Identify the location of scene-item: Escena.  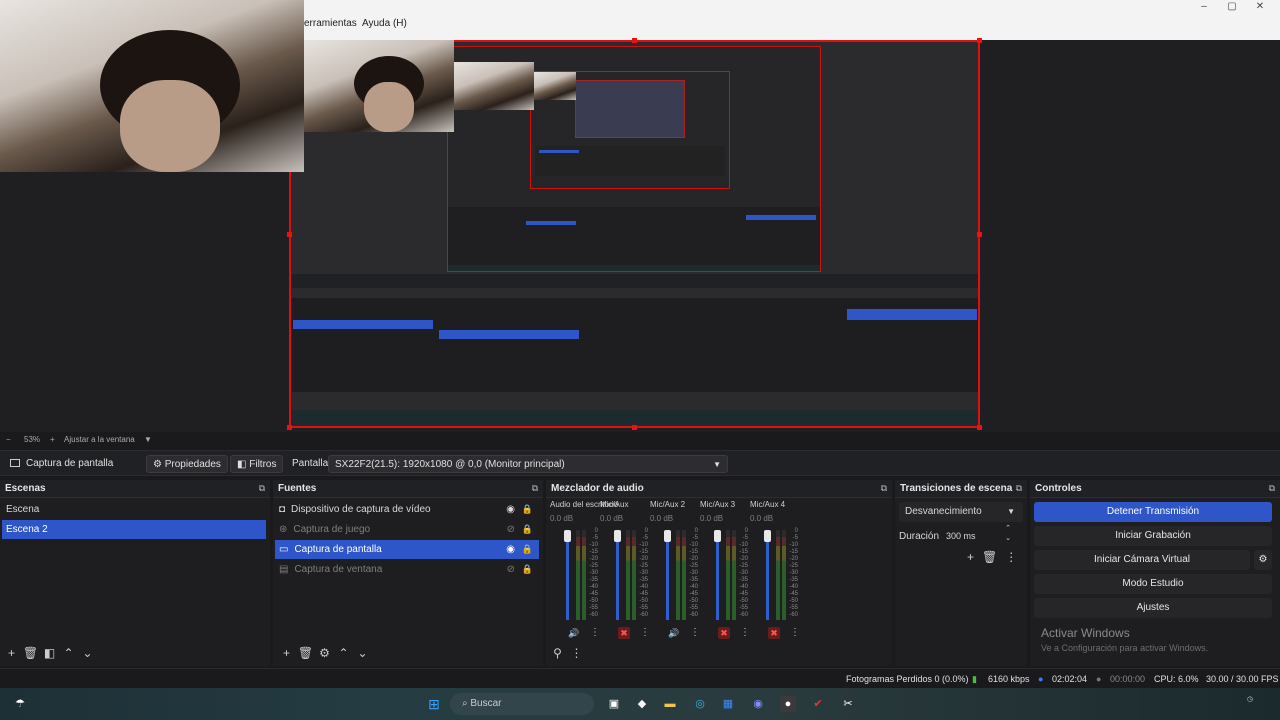
(134, 509).